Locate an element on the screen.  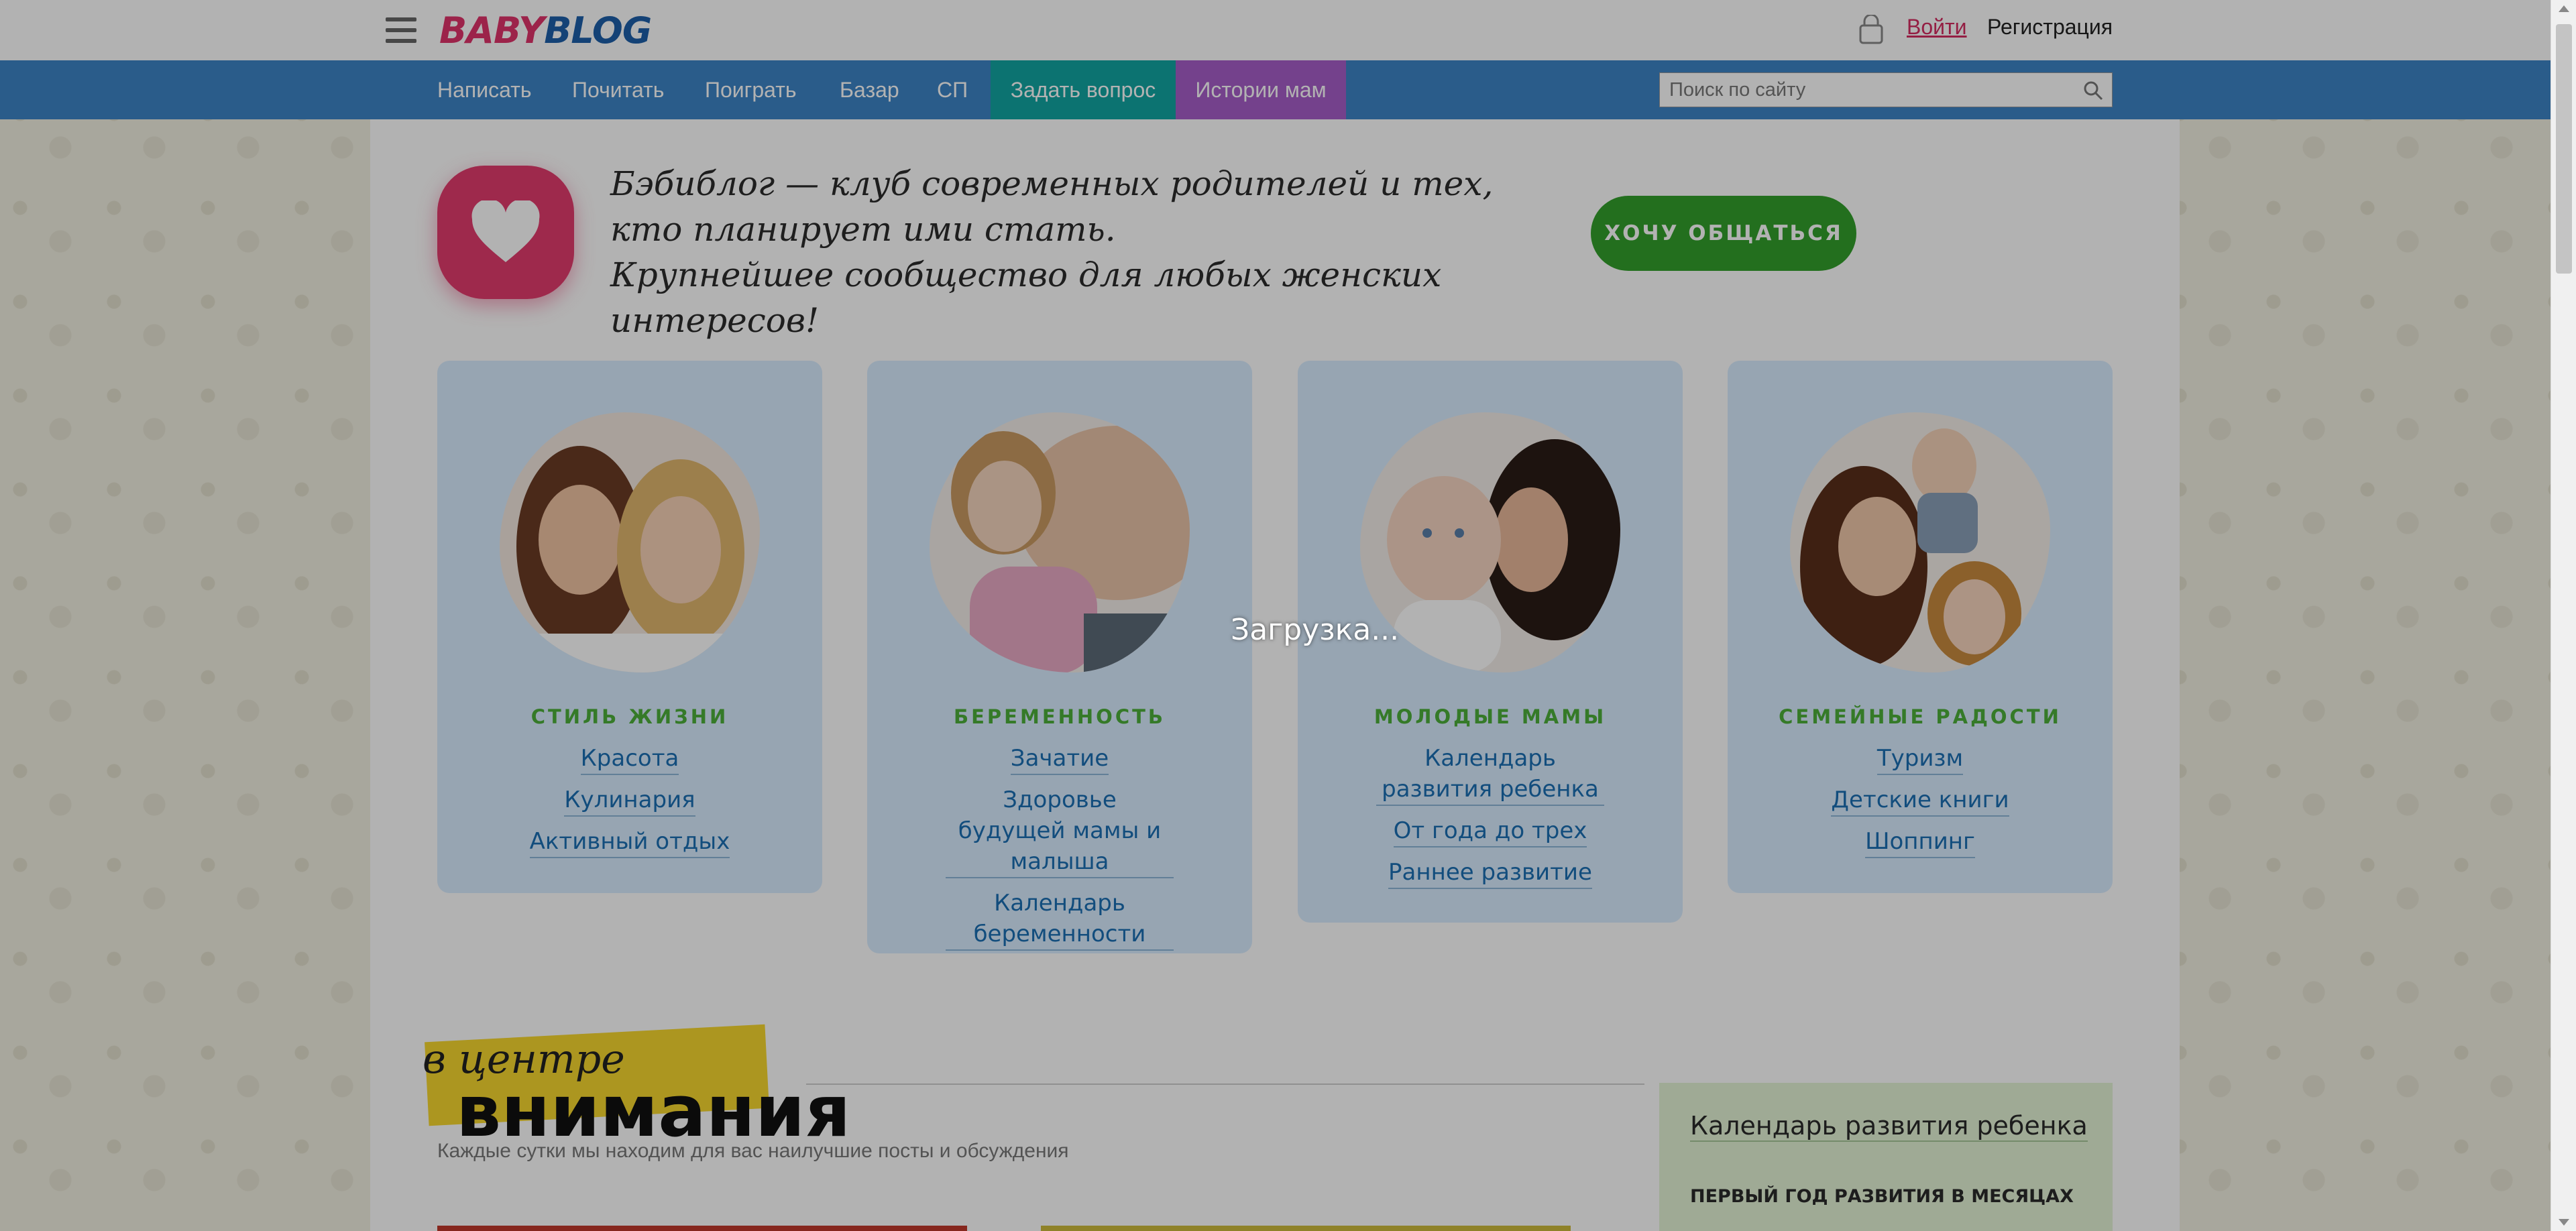
scrollbar-thumb is located at coordinates (2564, 149).